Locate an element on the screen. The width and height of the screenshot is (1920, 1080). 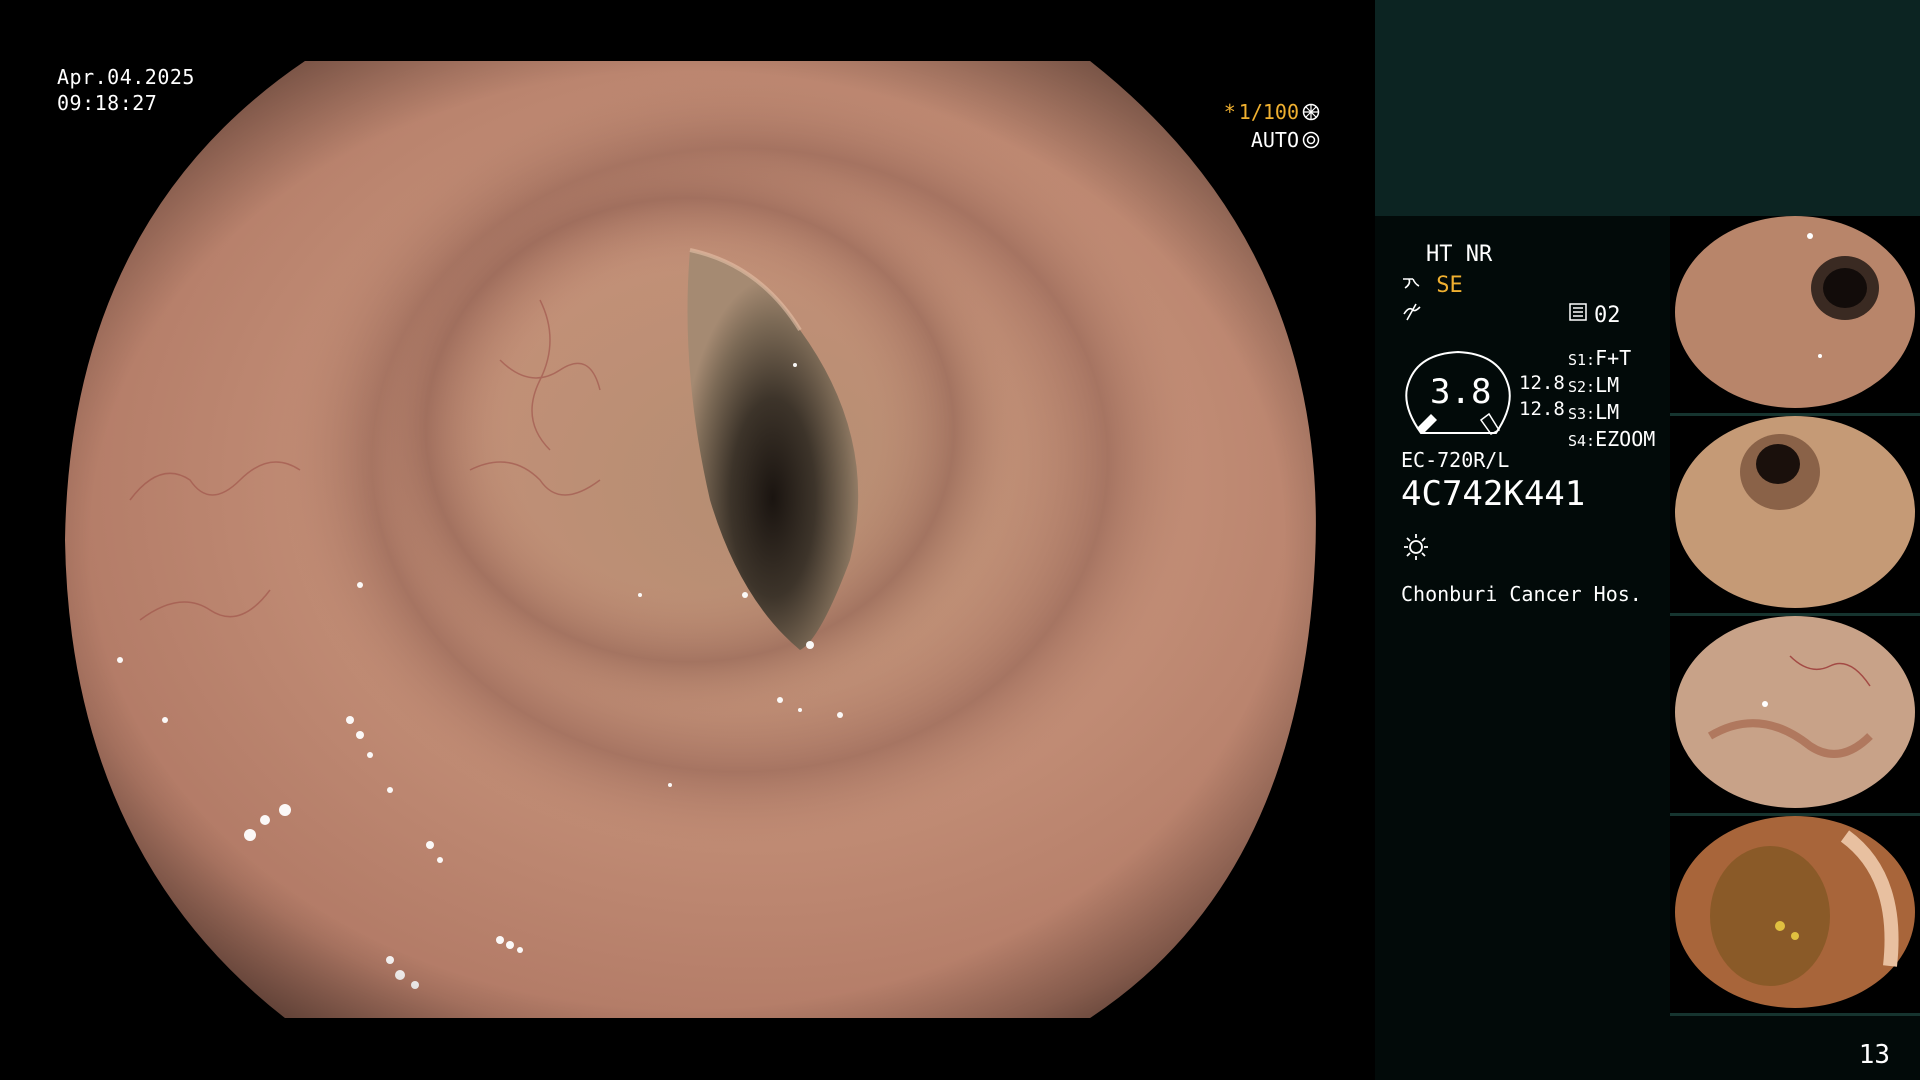
switch-value: F+T is located at coordinates (1613, 358).